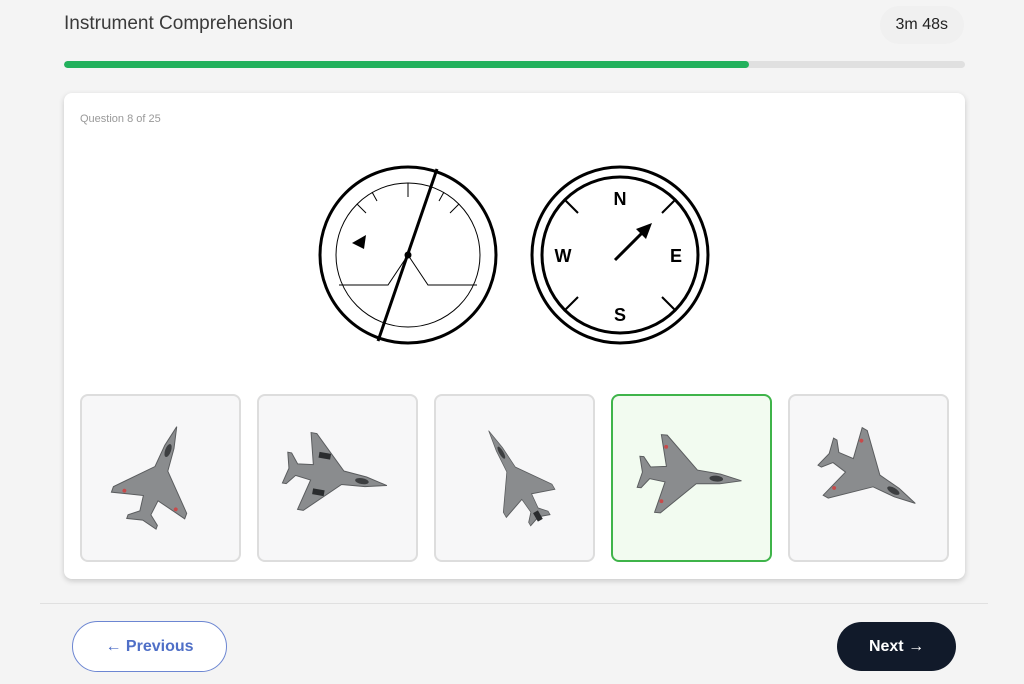 The height and width of the screenshot is (684, 1024). What do you see at coordinates (179, 23) in the screenshot?
I see `page-title: Instrument Comprehension` at bounding box center [179, 23].